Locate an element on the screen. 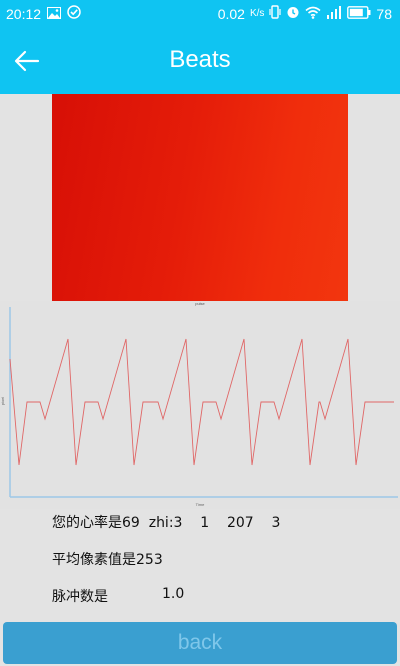 The width and height of the screenshot is (400, 666). heart-rate-text: 您的心率是69 zhi:3 1 207 3 is located at coordinates (166, 523).